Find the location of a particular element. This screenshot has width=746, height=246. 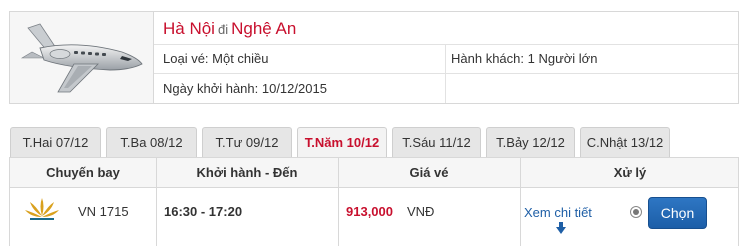

route-title: Hà Nội đi Nghệ An is located at coordinates (446, 28).